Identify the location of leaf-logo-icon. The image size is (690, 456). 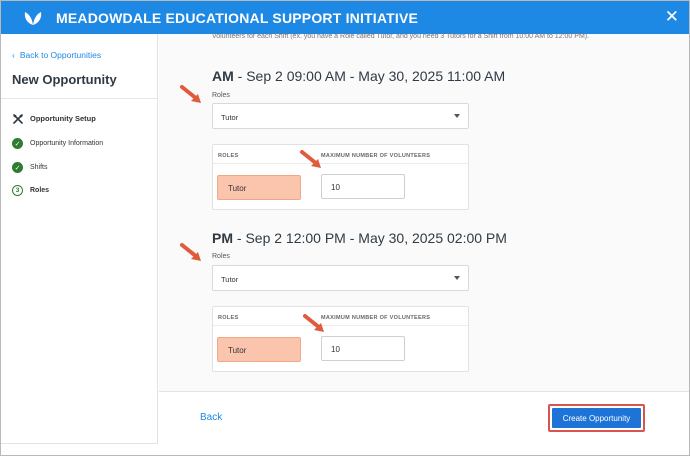
(33, 18).